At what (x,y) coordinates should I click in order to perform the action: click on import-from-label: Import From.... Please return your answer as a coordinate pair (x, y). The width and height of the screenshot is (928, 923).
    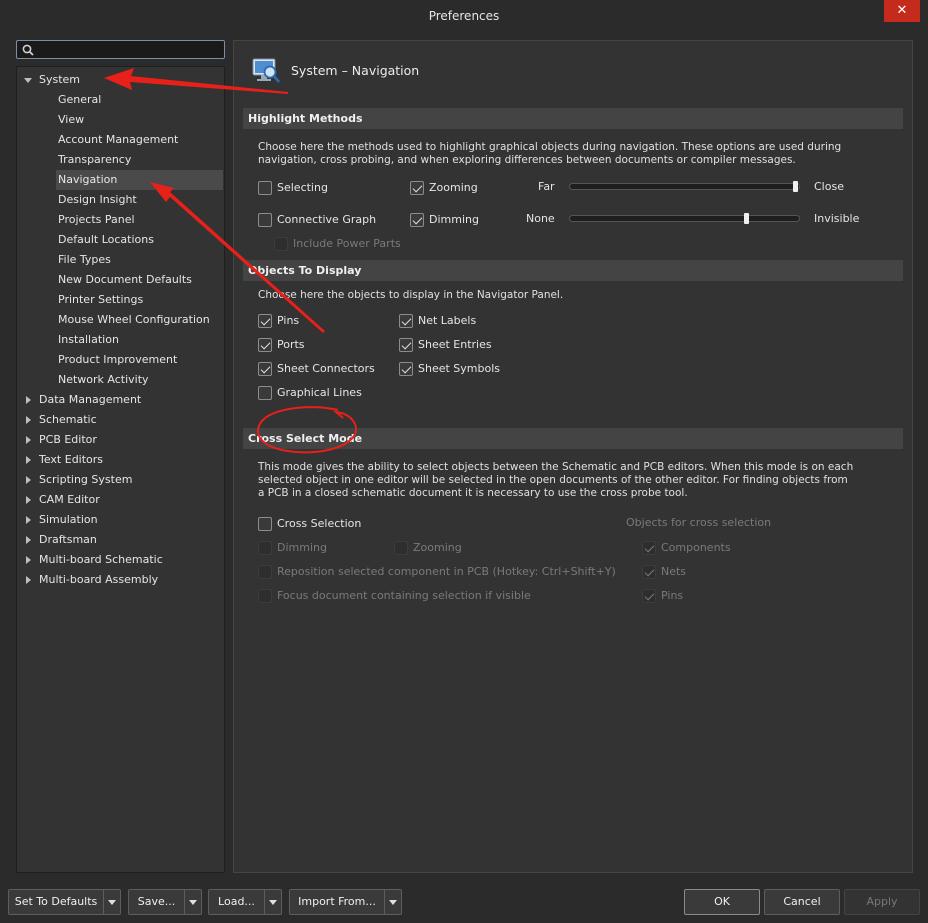
    Looking at the image, I should click on (337, 901).